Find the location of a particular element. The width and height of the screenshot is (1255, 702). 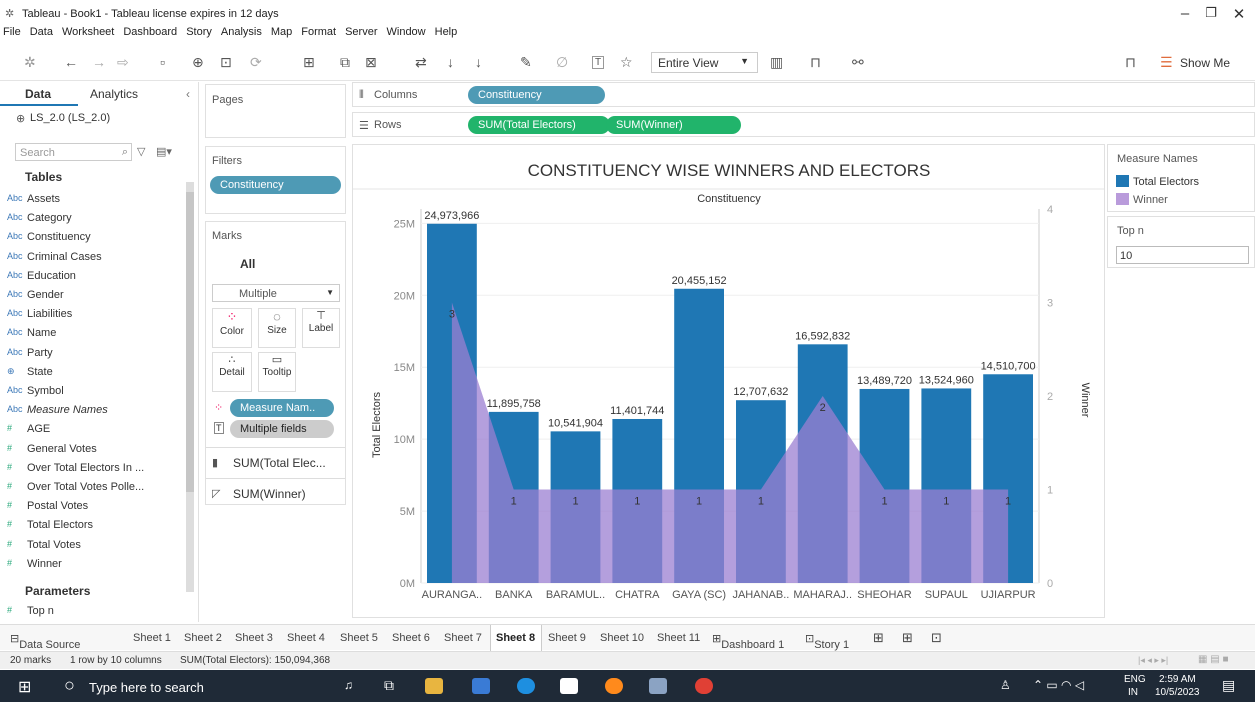

field-item: ⊕ State is located at coordinates (30, 372).